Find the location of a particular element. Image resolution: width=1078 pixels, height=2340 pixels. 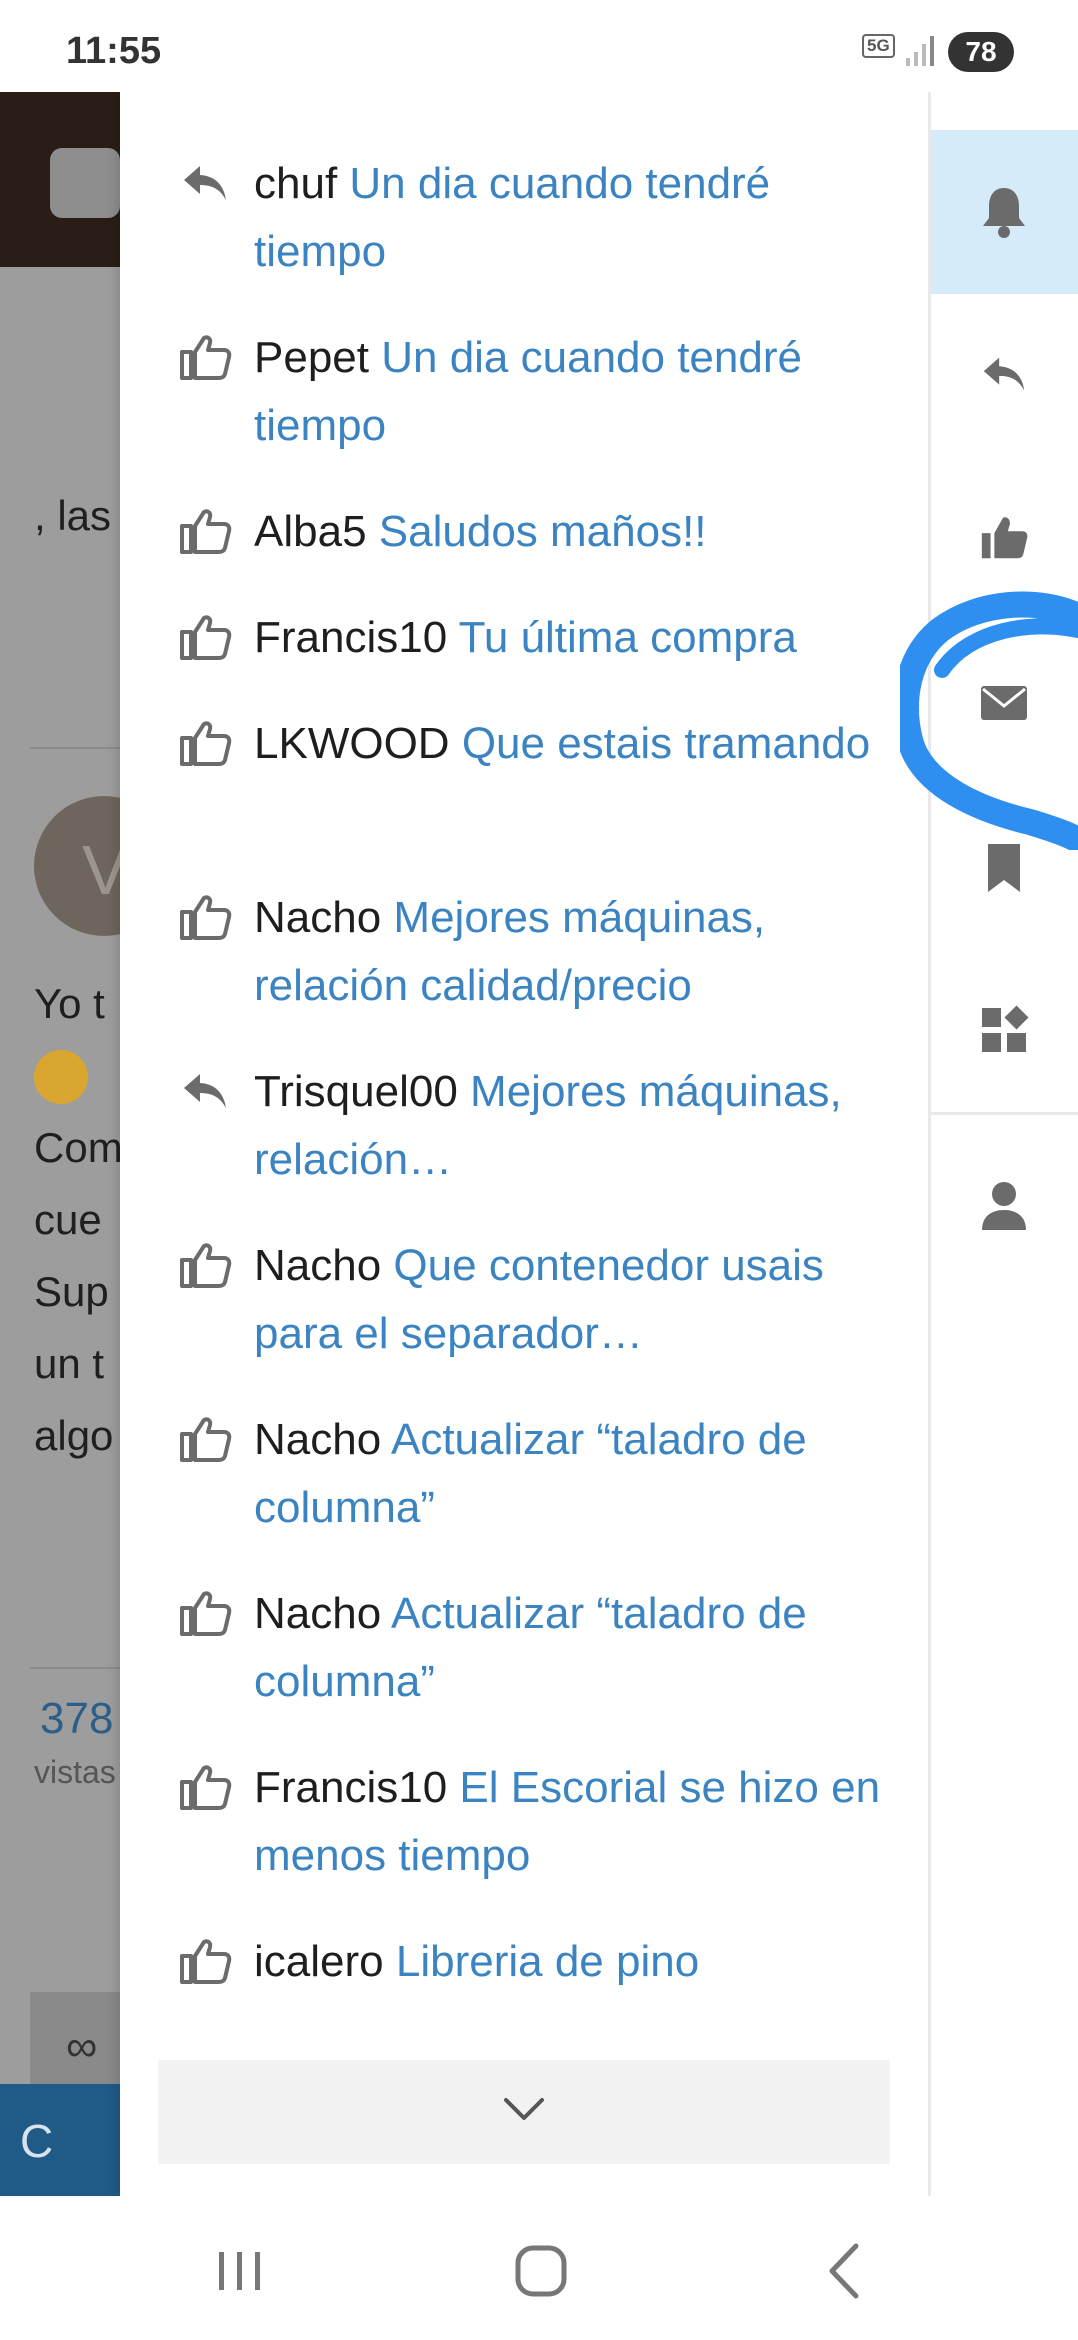

signal-icon is located at coordinates (920, 51).